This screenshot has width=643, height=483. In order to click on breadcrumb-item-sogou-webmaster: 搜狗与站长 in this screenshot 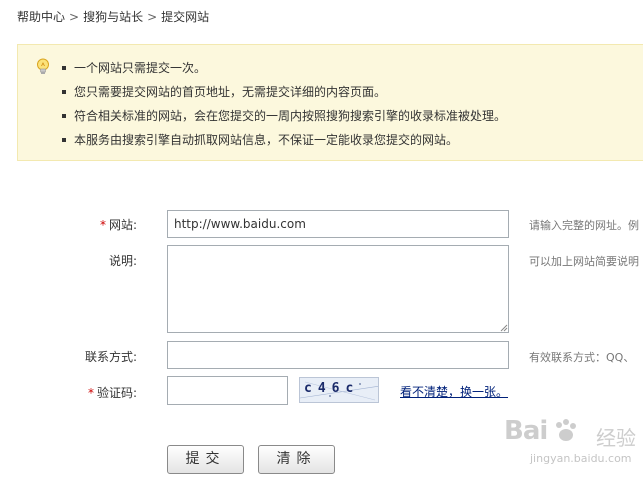, I will do `click(113, 17)`.